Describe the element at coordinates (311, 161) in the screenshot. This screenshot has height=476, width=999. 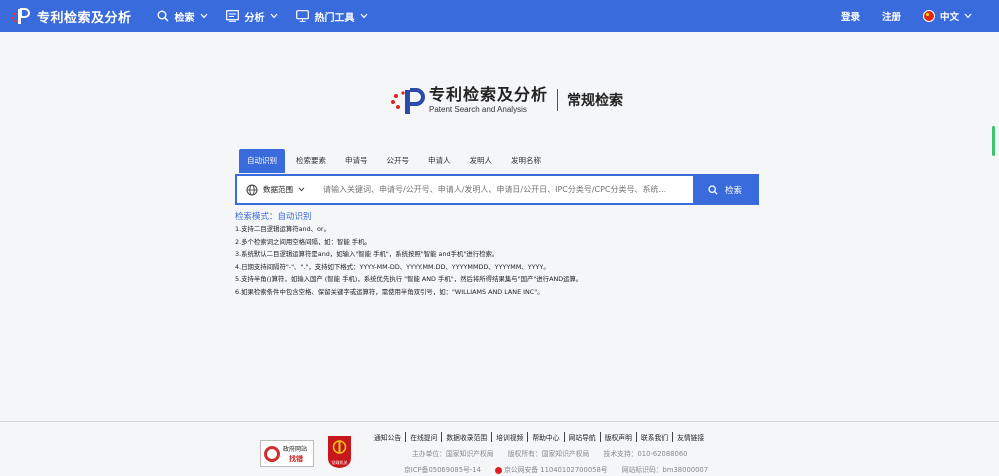
I see `tab-search-elements: 检索要素` at that location.